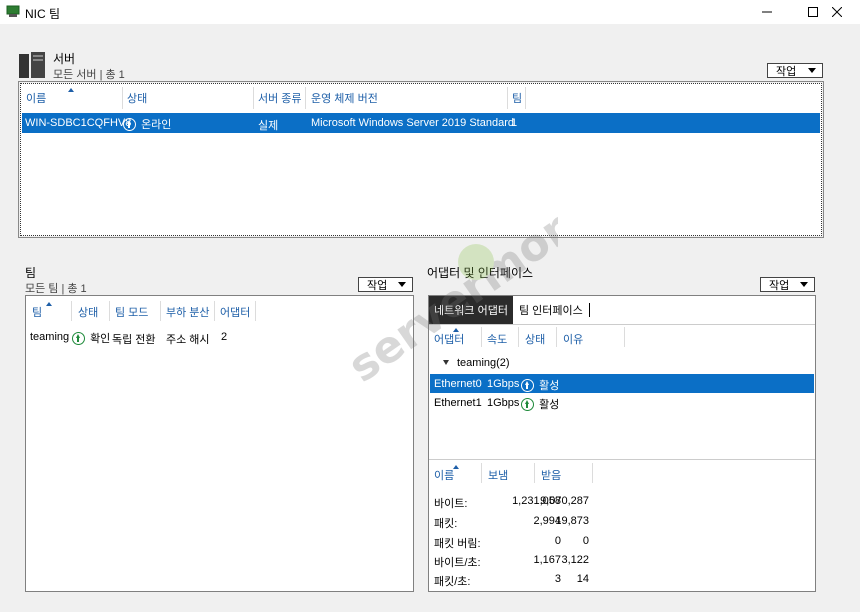 The width and height of the screenshot is (860, 612). Describe the element at coordinates (91, 338) in the screenshot. I see `team-status-cell: 확인` at that location.